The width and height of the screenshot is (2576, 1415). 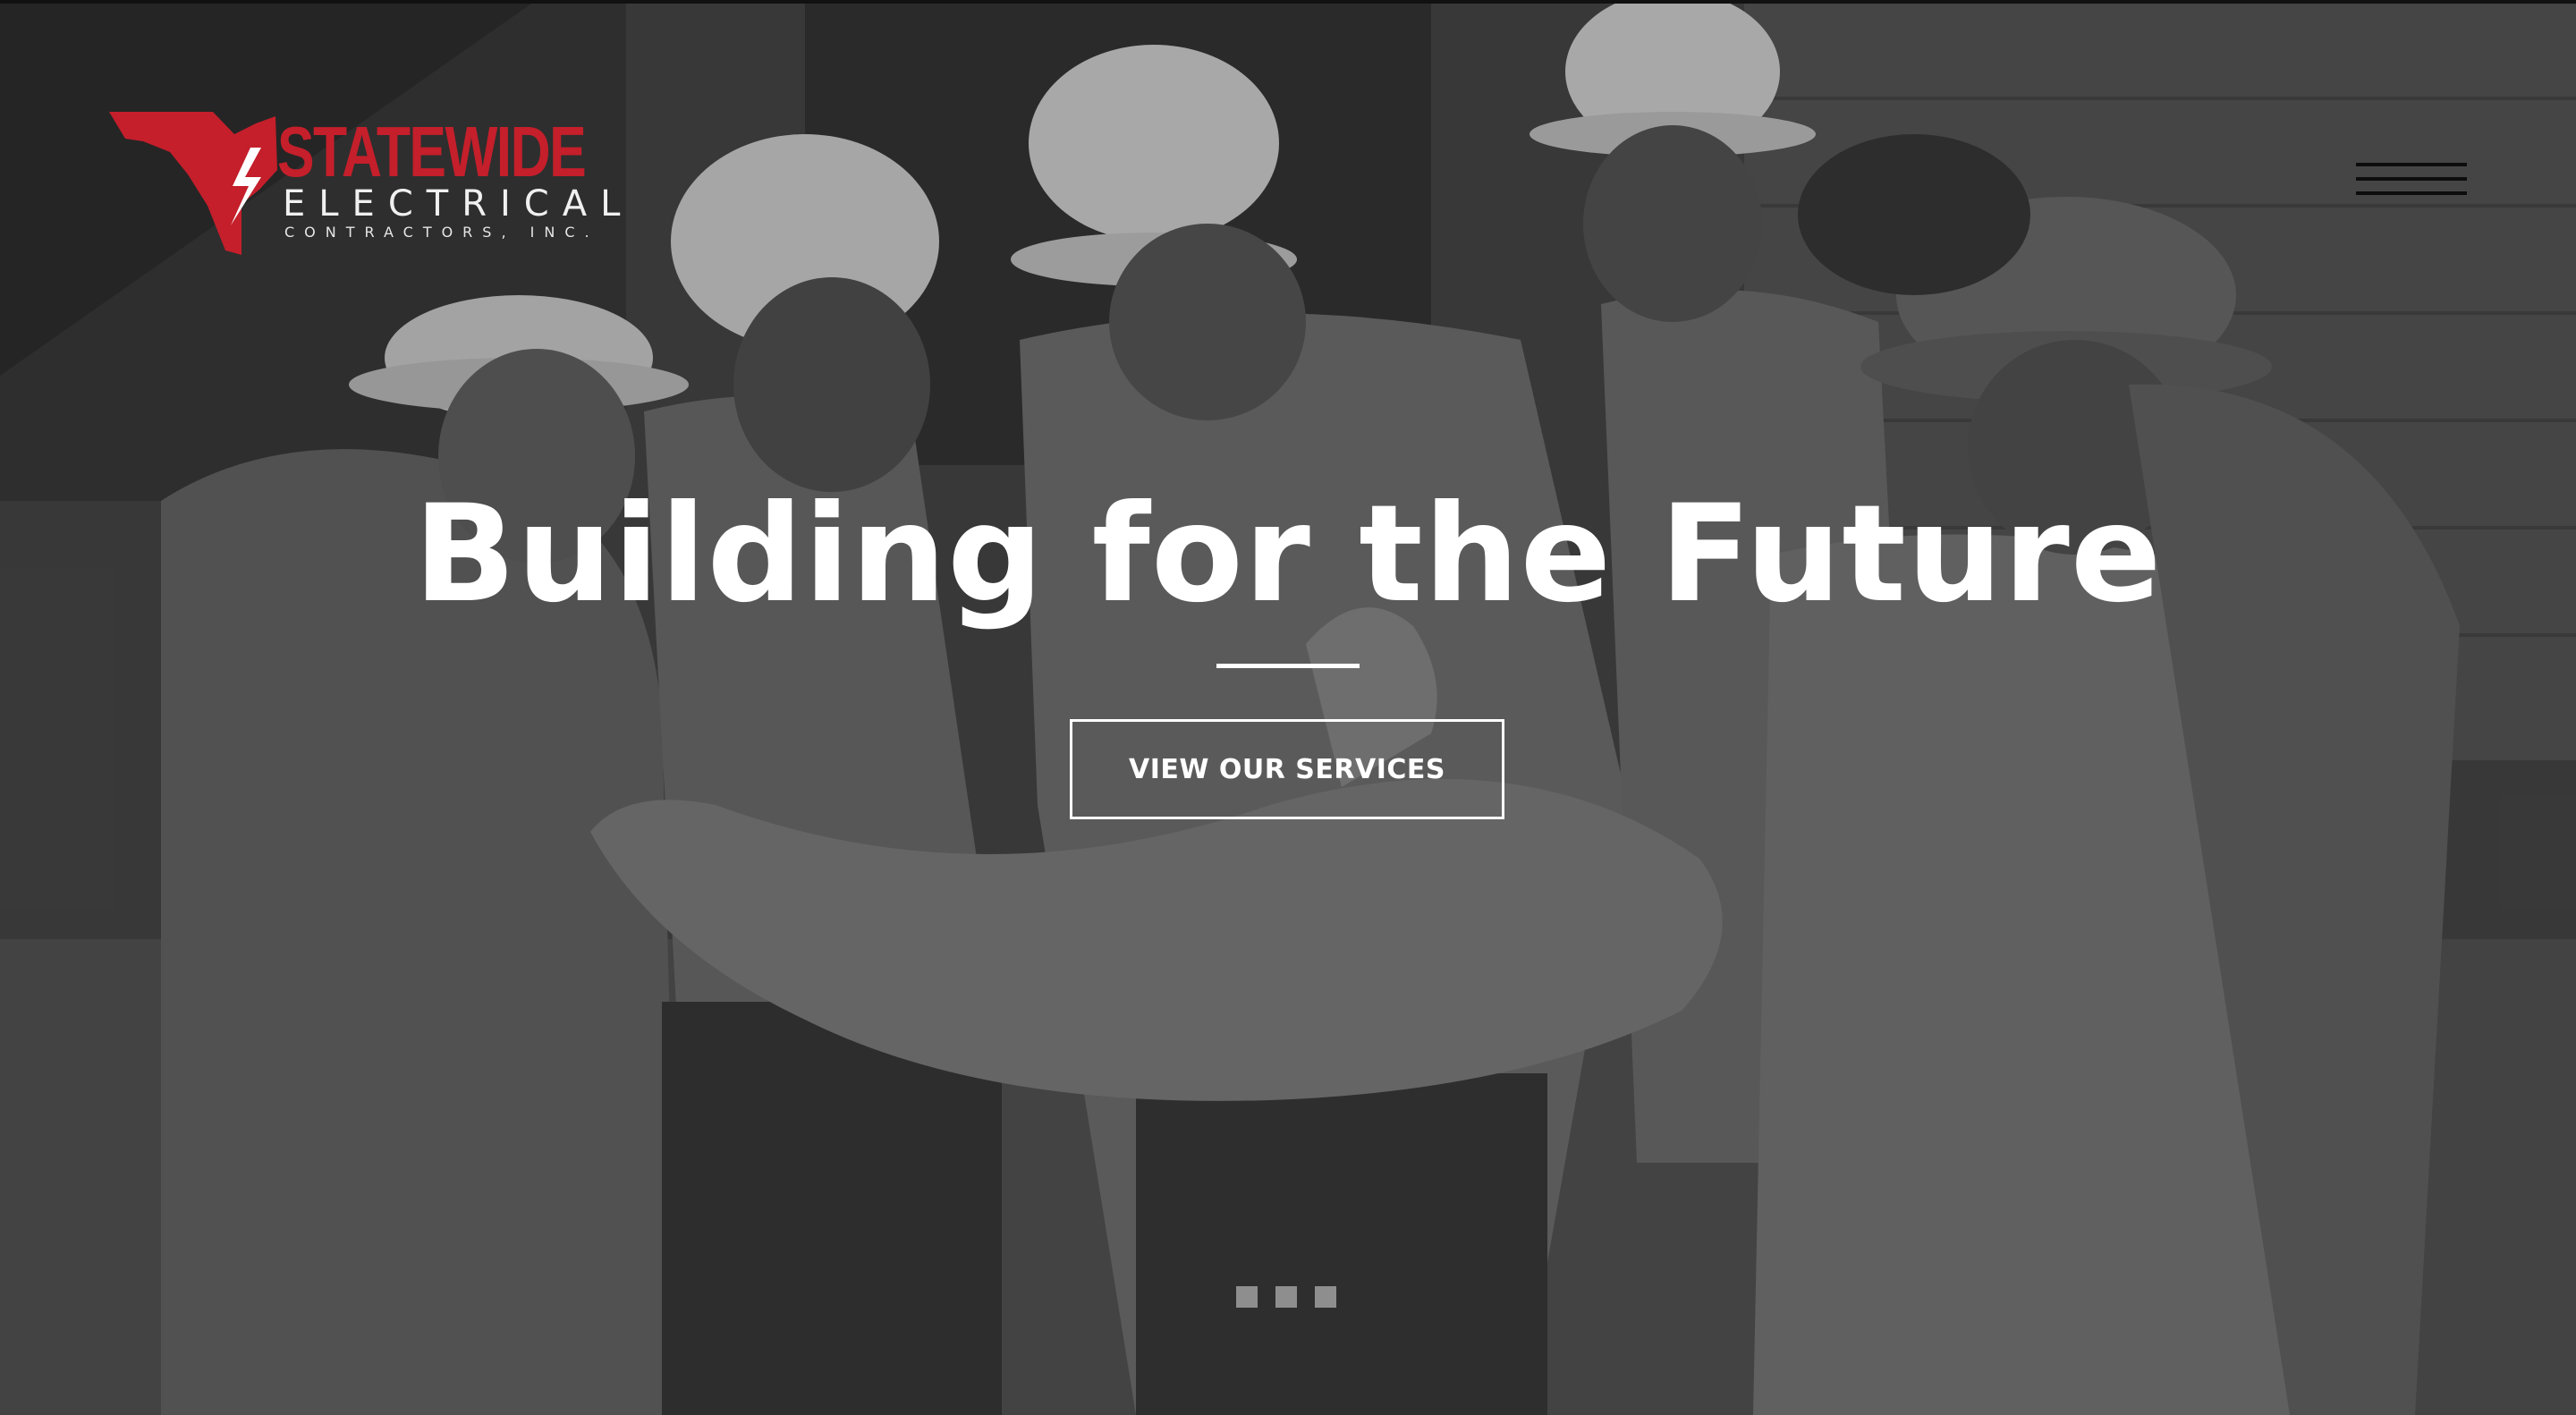 I want to click on top-border, so click(x=1288, y=2).